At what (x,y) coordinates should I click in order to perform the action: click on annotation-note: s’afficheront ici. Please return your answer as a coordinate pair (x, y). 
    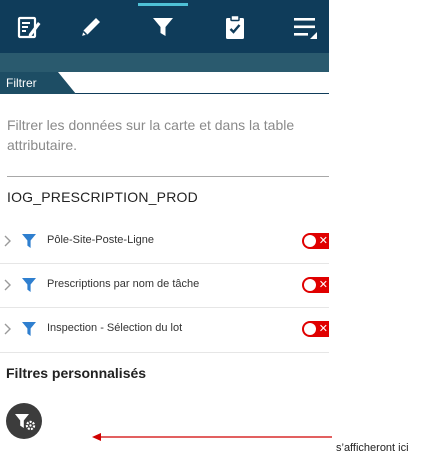
    Looking at the image, I should click on (372, 448).